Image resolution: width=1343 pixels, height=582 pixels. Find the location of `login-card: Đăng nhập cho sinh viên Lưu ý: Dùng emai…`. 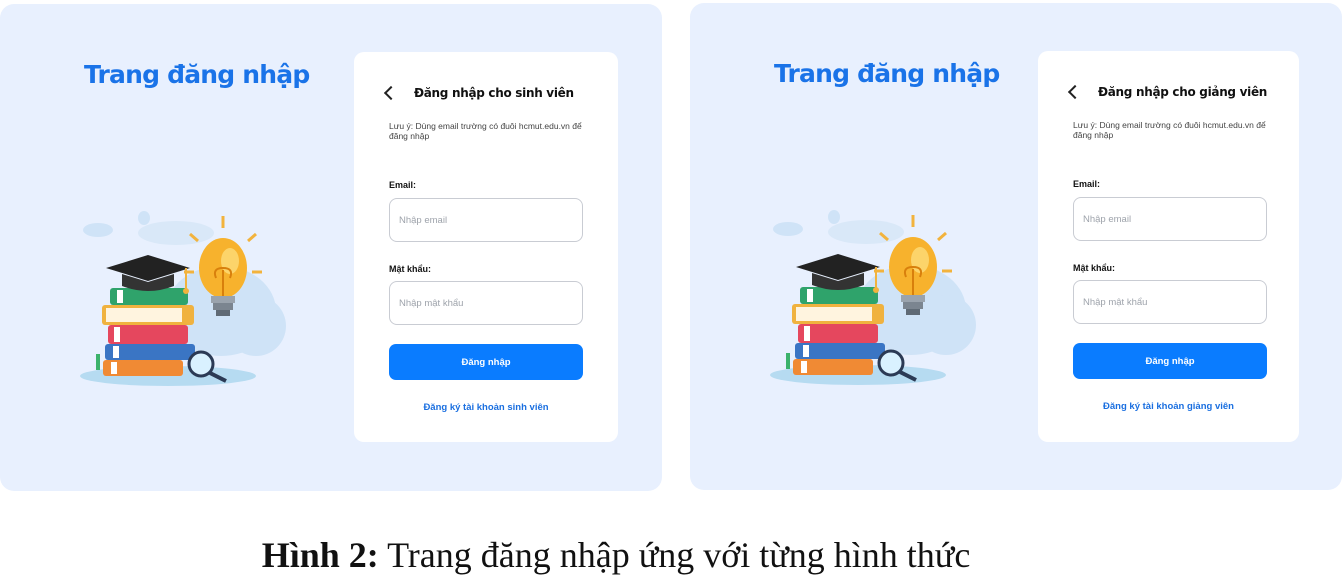

login-card: Đăng nhập cho sinh viên Lưu ý: Dùng emai… is located at coordinates (486, 247).